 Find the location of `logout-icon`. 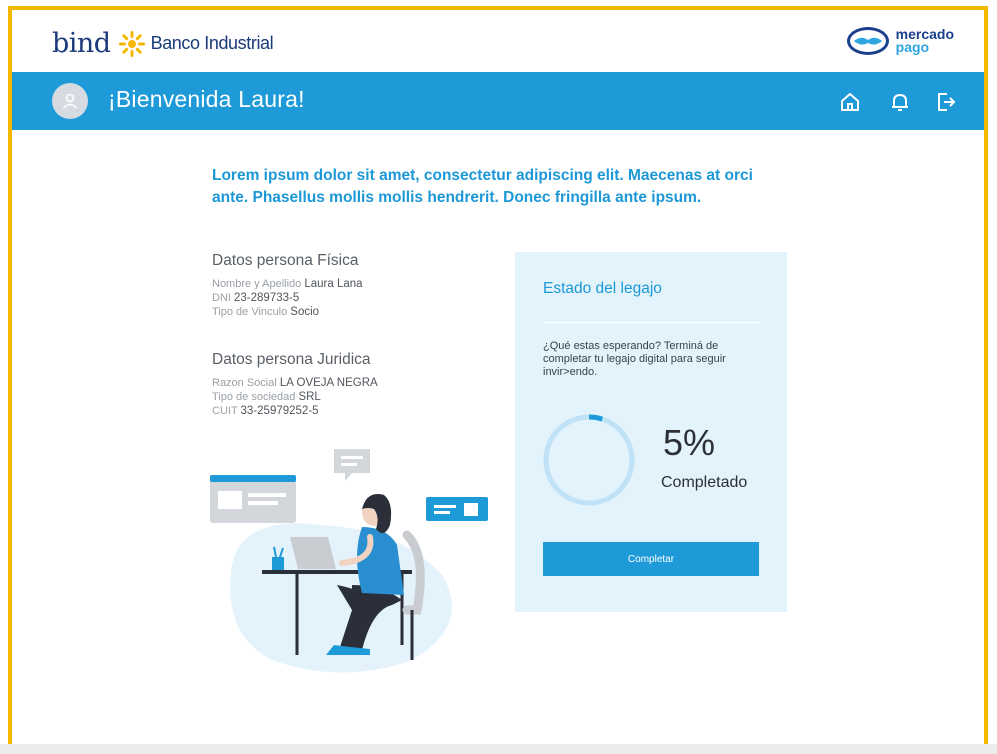

logout-icon is located at coordinates (946, 102).